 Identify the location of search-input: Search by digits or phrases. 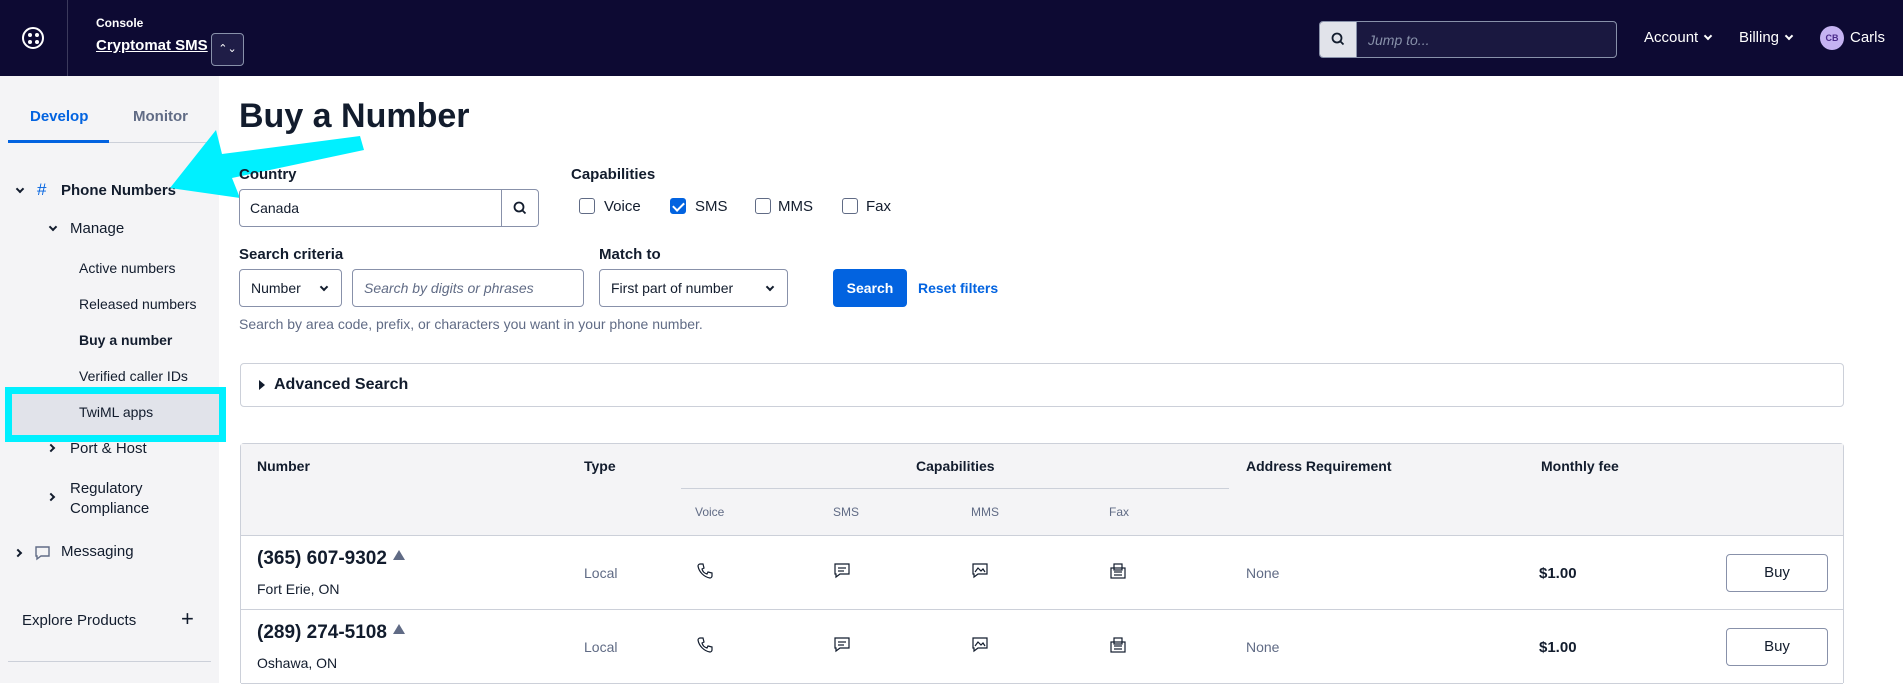
(468, 288).